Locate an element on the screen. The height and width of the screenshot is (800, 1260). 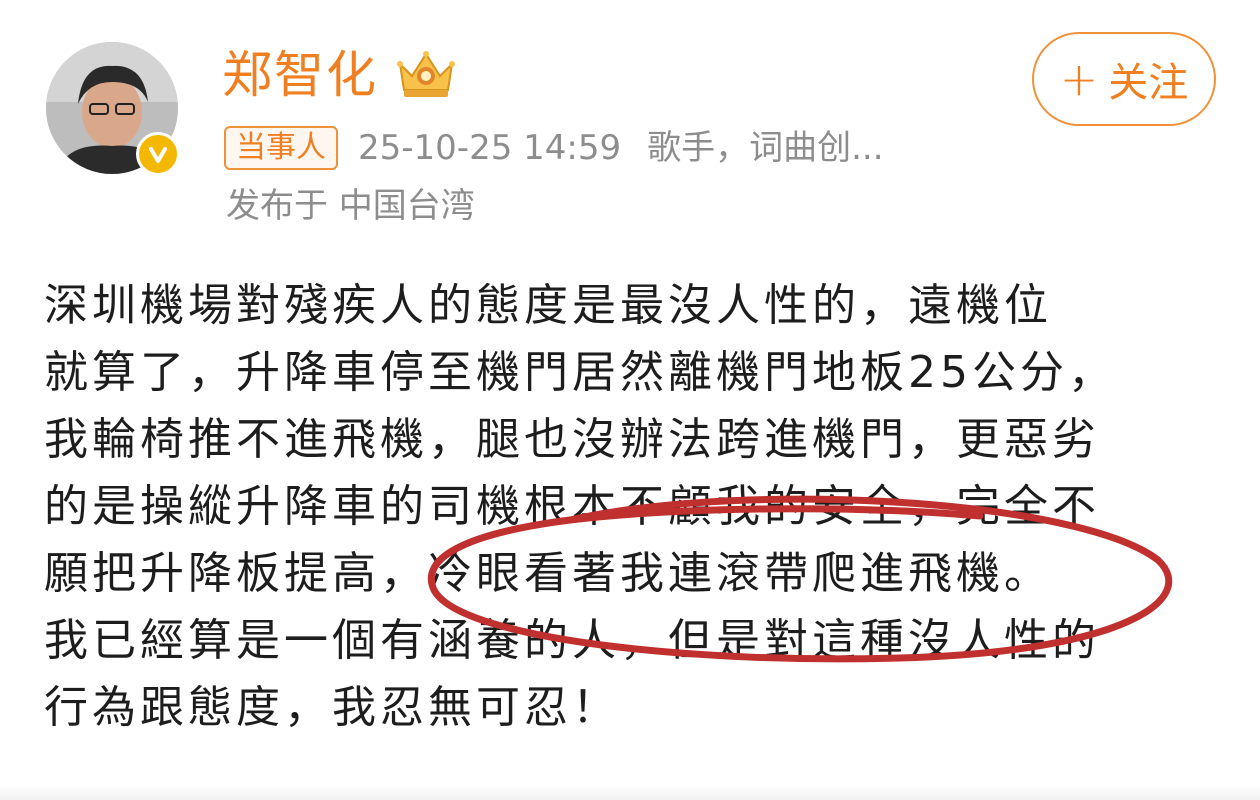
post-line: 願把升降板提高，冷眼看著我連滾帶爬進飛機。 is located at coordinates (548, 573).